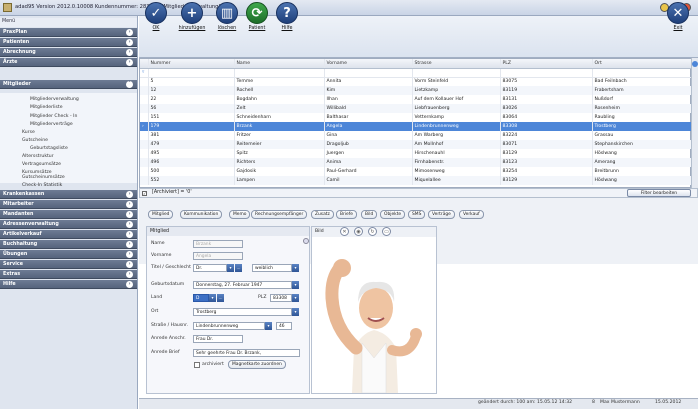 The image size is (698, 409). Describe the element at coordinates (279, 90) in the screenshot. I see `table-cell: Rochell` at that location.